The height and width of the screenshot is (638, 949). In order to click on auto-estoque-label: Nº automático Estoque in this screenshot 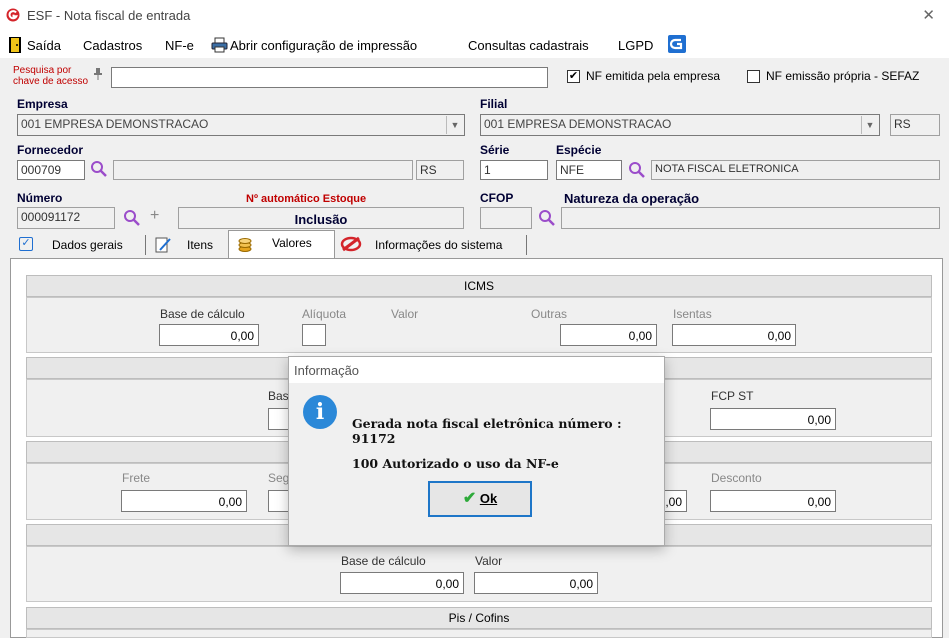, I will do `click(306, 199)`.